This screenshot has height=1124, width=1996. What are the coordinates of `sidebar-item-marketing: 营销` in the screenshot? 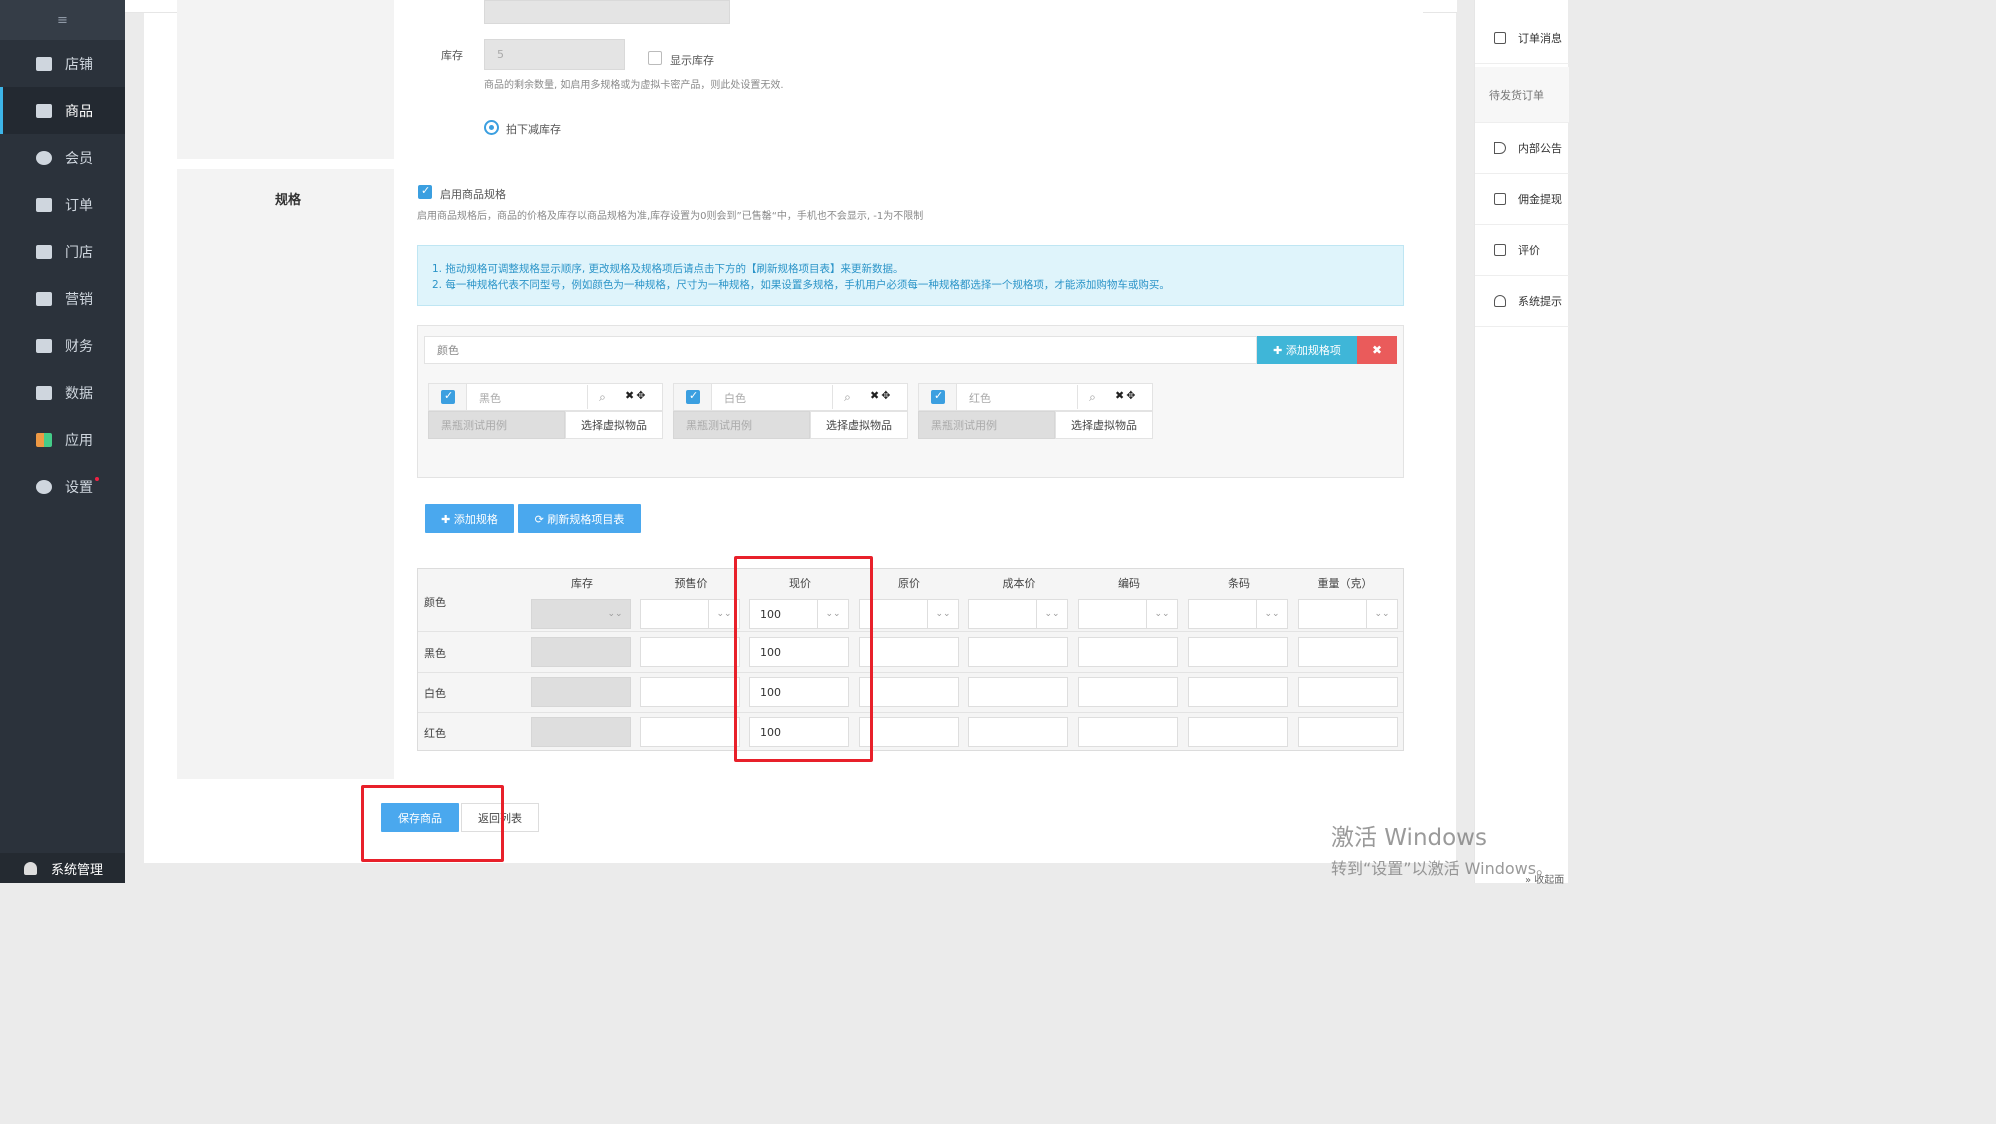 It's located at (62, 298).